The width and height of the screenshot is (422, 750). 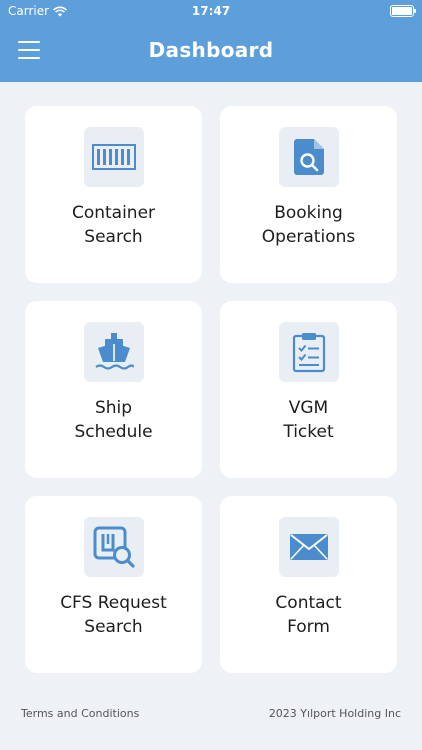 I want to click on battery-icon, so click(x=403, y=11).